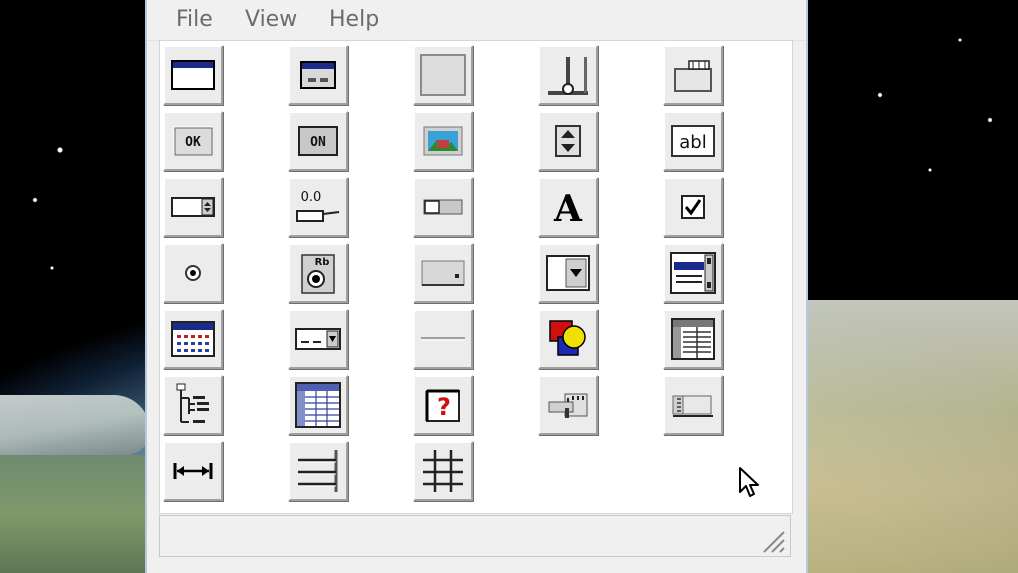 This screenshot has height=573, width=1018. I want to click on earth-land-left, so click(75, 514).